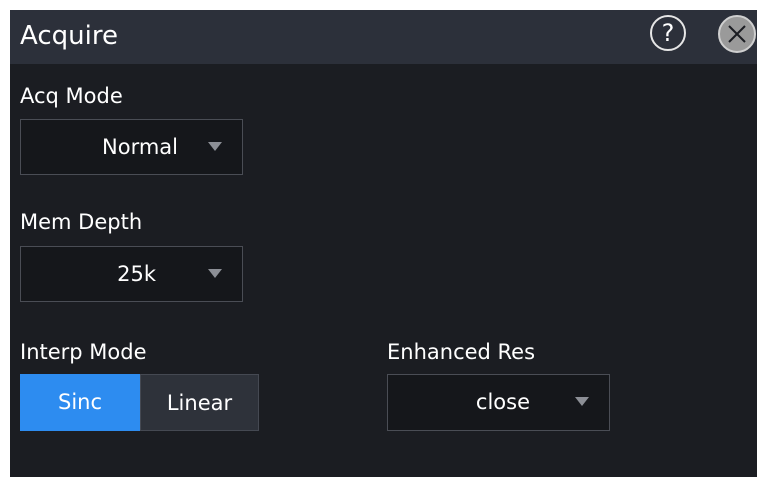 The image size is (757, 477). Describe the element at coordinates (502, 402) in the screenshot. I see `enhanced-res-value: close` at that location.